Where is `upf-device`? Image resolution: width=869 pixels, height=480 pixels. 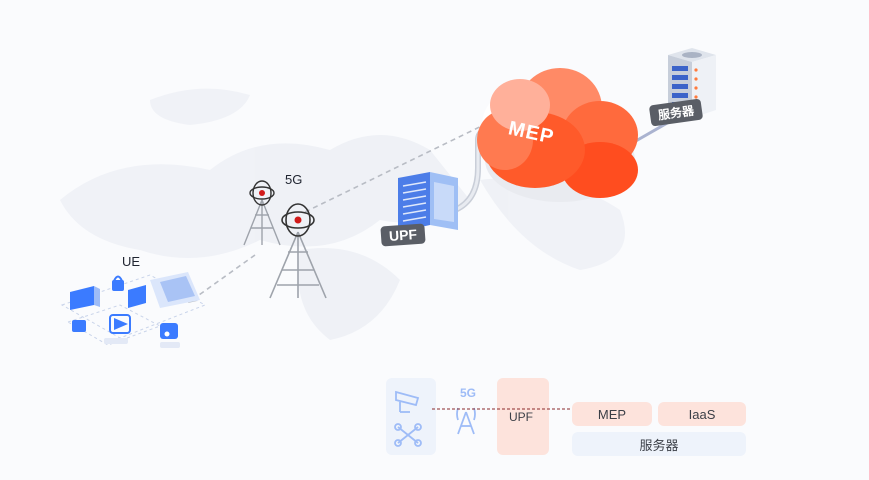
upf-device is located at coordinates (428, 202).